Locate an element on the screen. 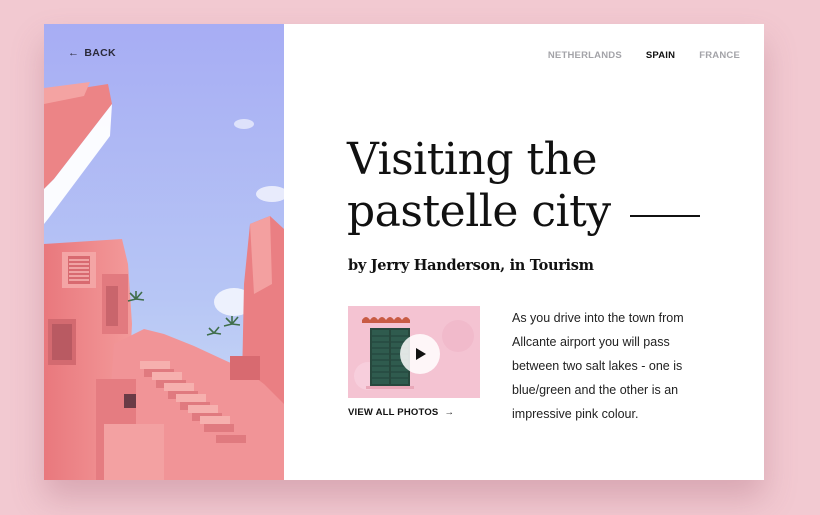  play-icon is located at coordinates (421, 354).